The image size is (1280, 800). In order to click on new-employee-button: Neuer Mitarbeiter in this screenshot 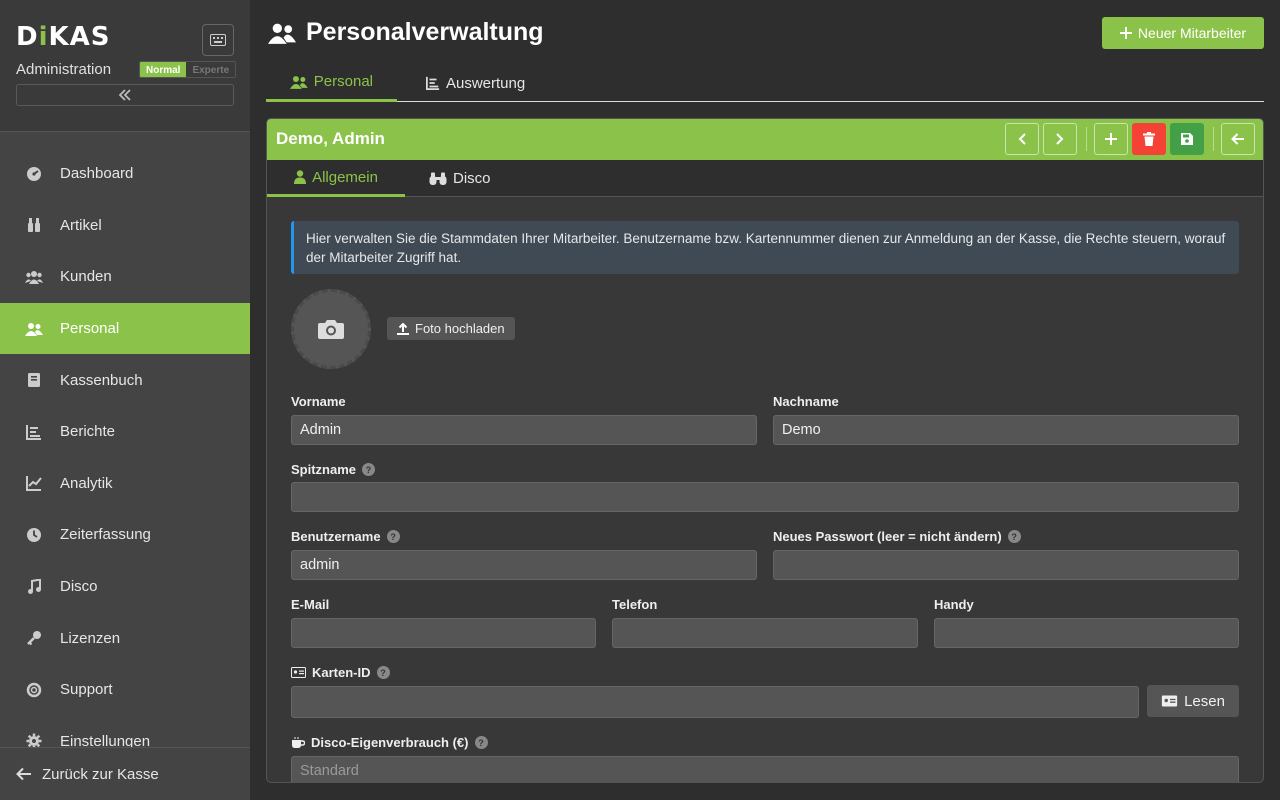, I will do `click(1183, 33)`.